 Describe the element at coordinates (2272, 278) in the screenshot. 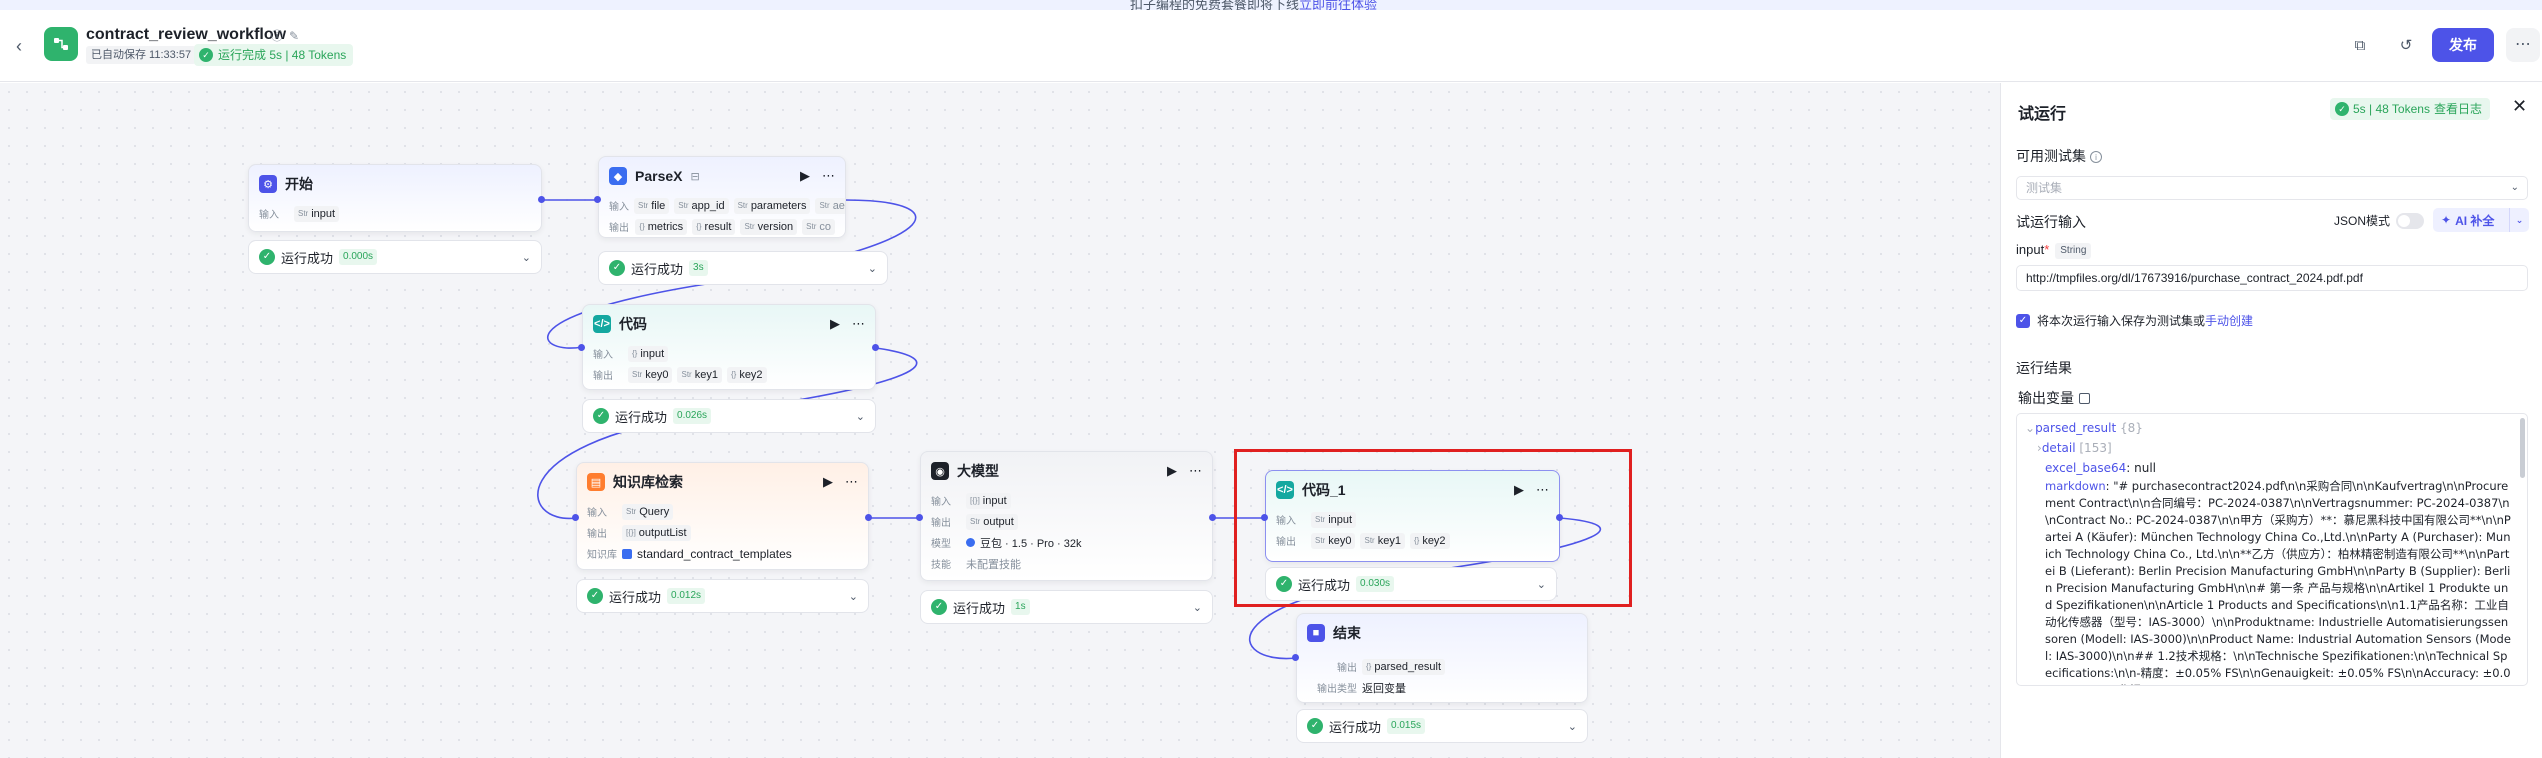

I see `input-field` at that location.